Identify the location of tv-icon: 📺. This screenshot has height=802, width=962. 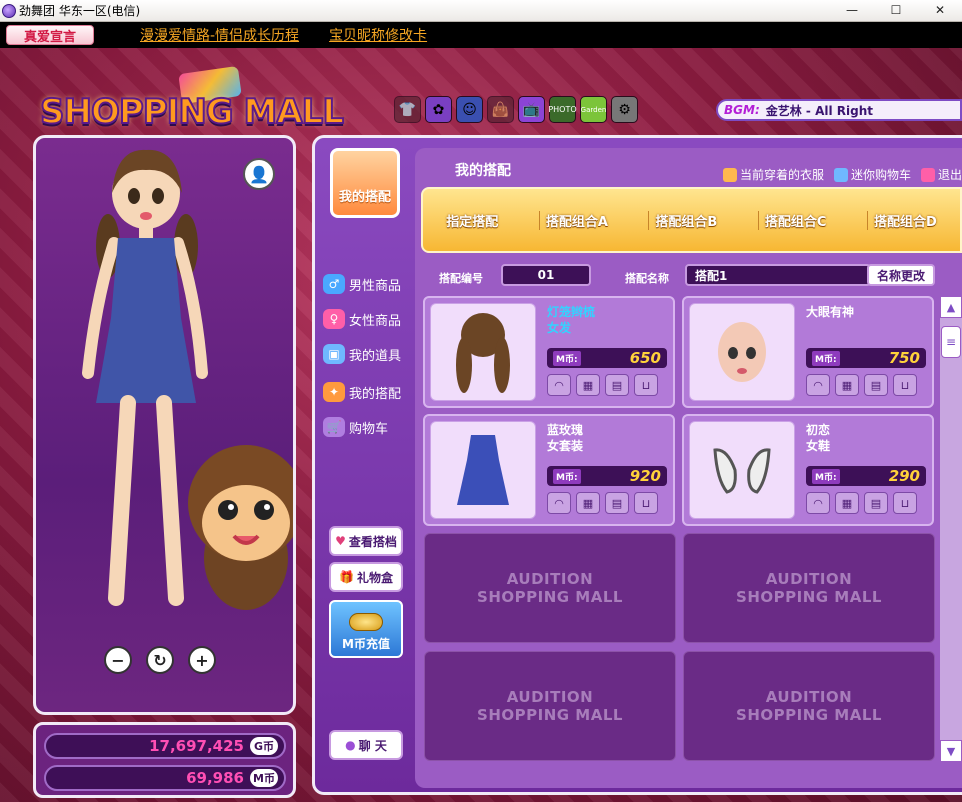
(531, 109).